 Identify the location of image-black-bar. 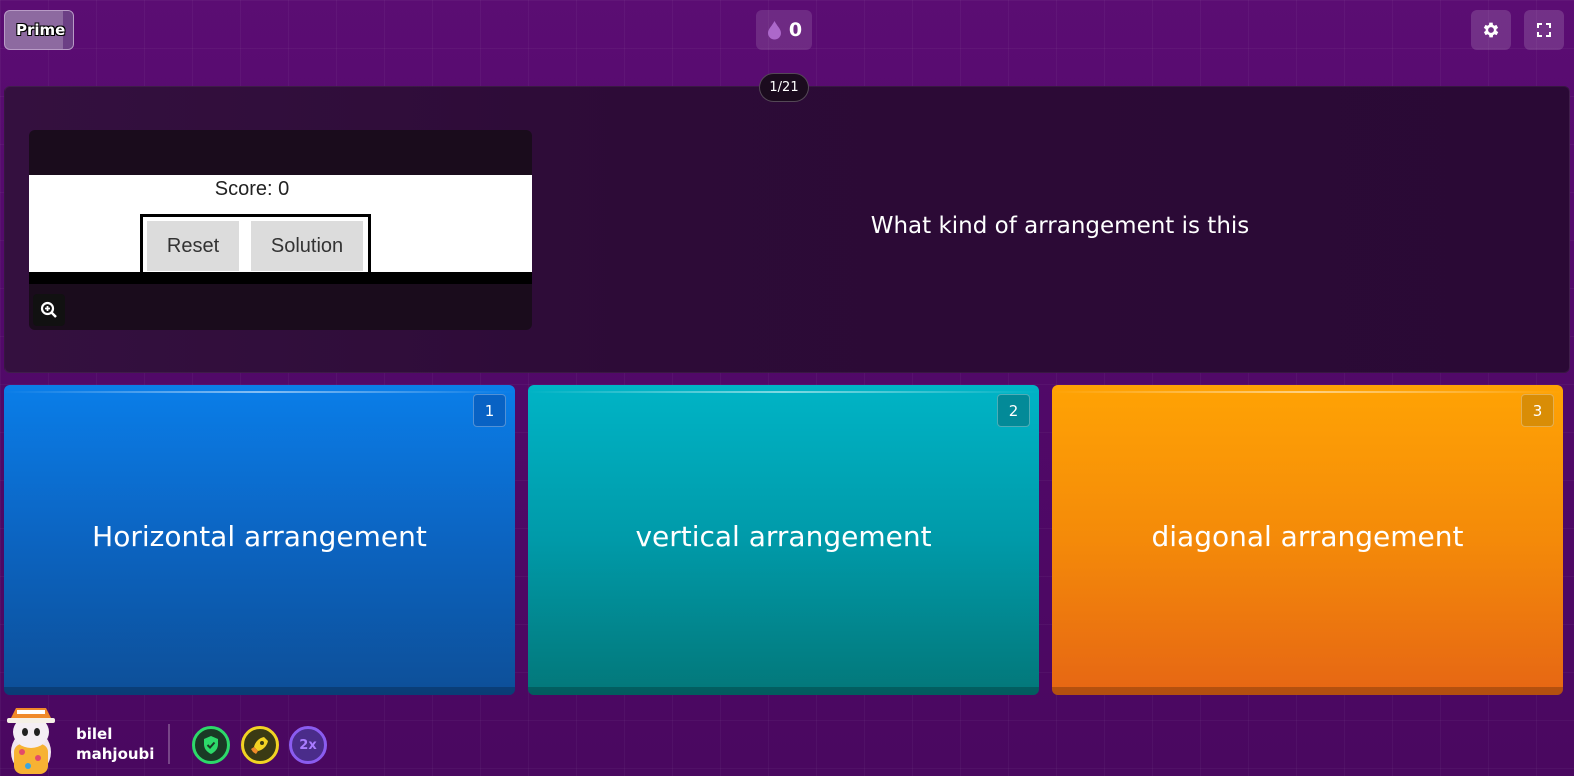
(280, 278).